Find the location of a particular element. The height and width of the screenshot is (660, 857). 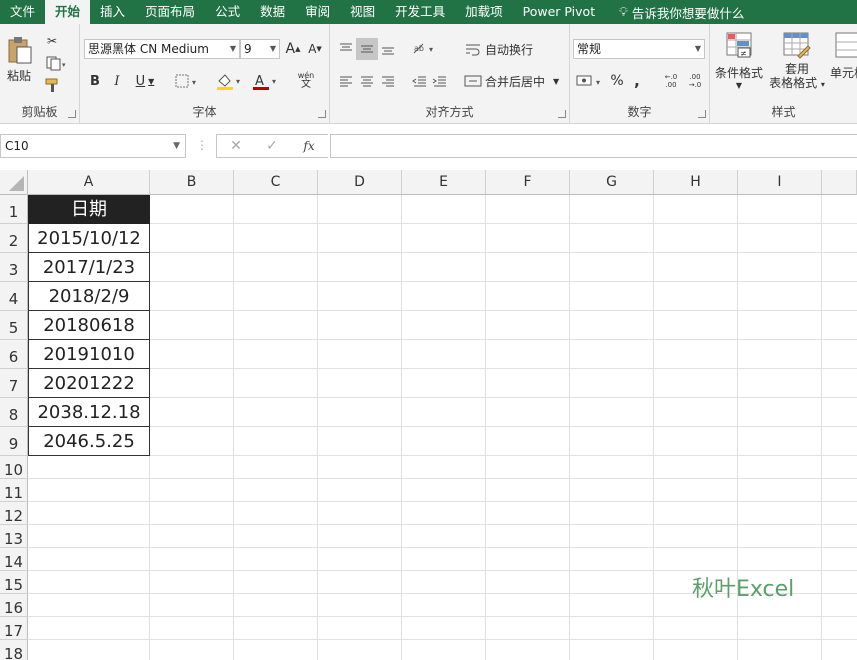

grow-font-button: A ▲ is located at coordinates (293, 49).